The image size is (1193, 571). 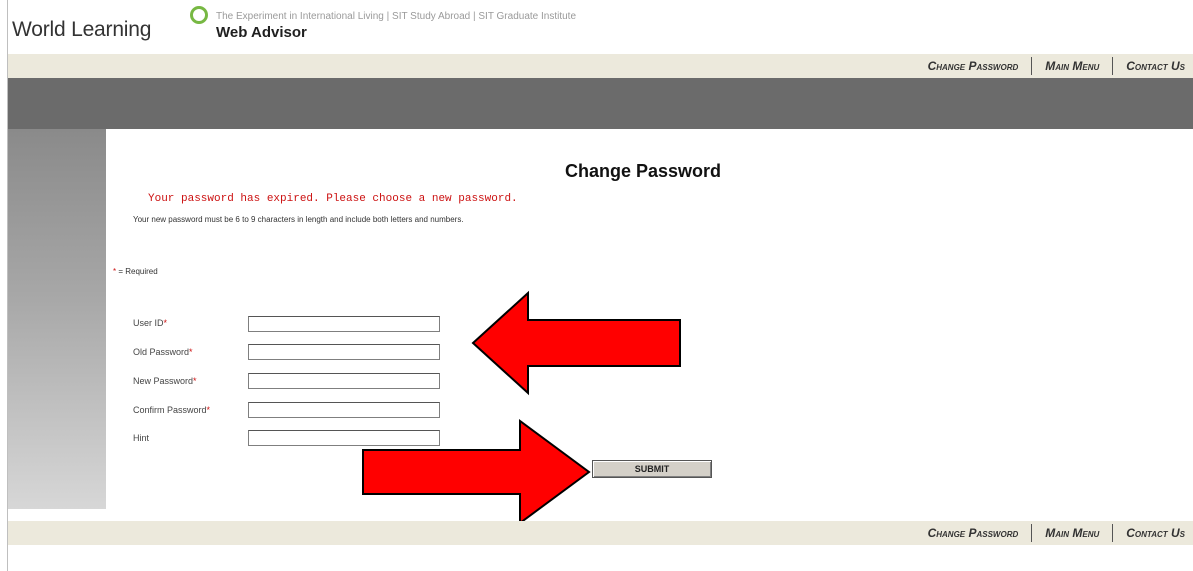 What do you see at coordinates (1155, 533) in the screenshot?
I see `footer-contact-us-link: Contact Us` at bounding box center [1155, 533].